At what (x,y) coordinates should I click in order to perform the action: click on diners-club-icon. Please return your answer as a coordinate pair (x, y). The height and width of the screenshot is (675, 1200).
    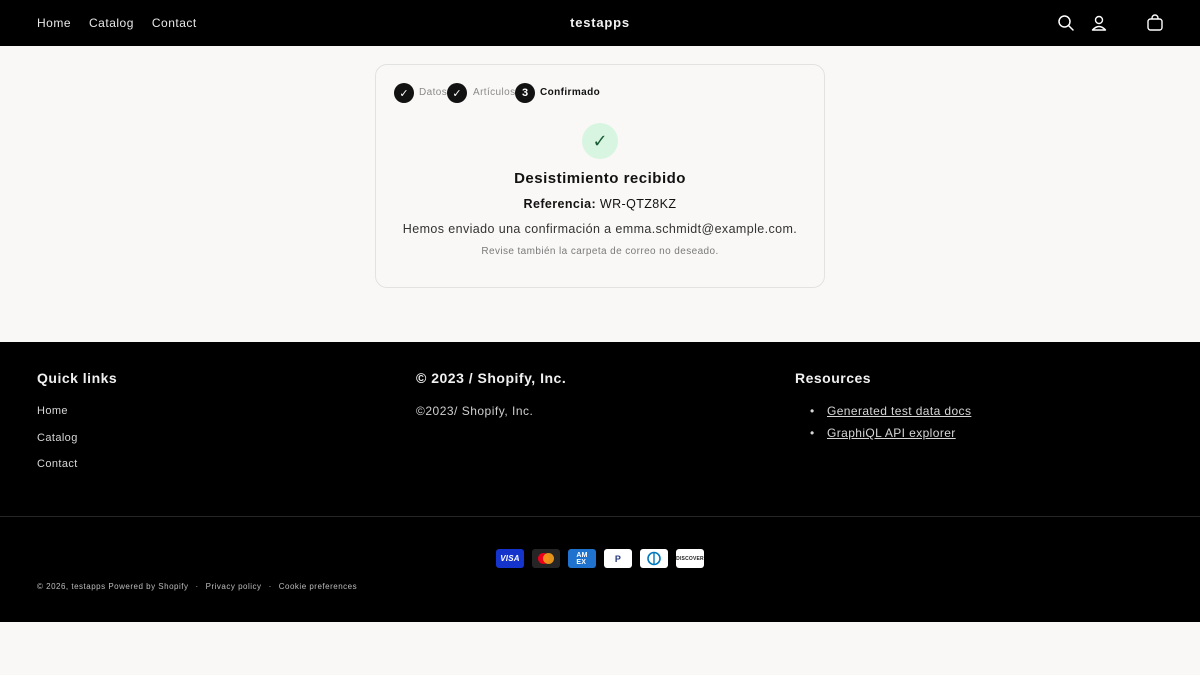
    Looking at the image, I should click on (654, 558).